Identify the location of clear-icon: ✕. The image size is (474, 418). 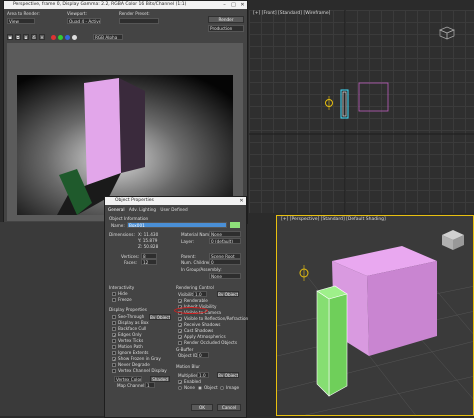
(42, 37).